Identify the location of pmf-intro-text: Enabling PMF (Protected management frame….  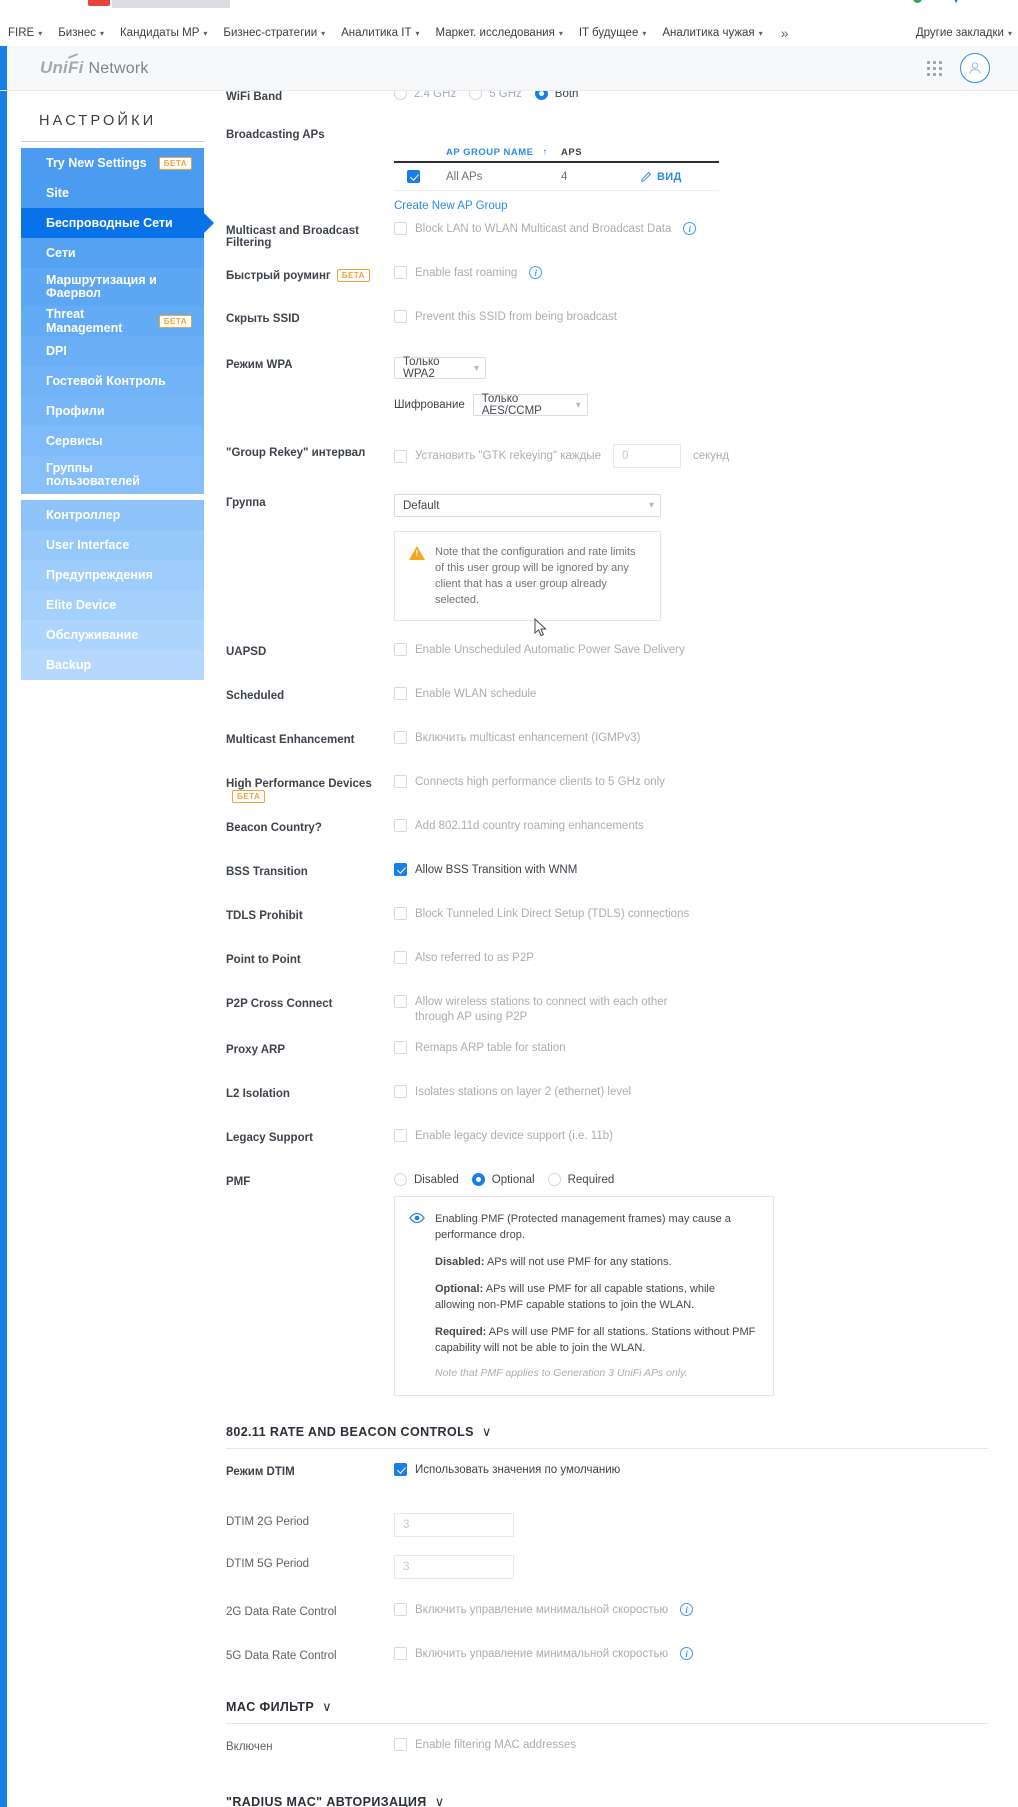
(583, 1227).